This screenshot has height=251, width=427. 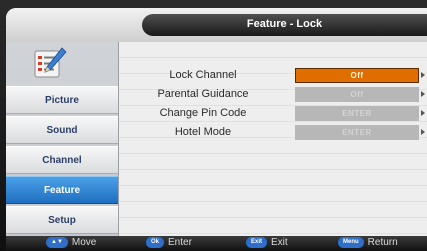 I want to click on page-title: Feature - Lock, so click(x=284, y=24).